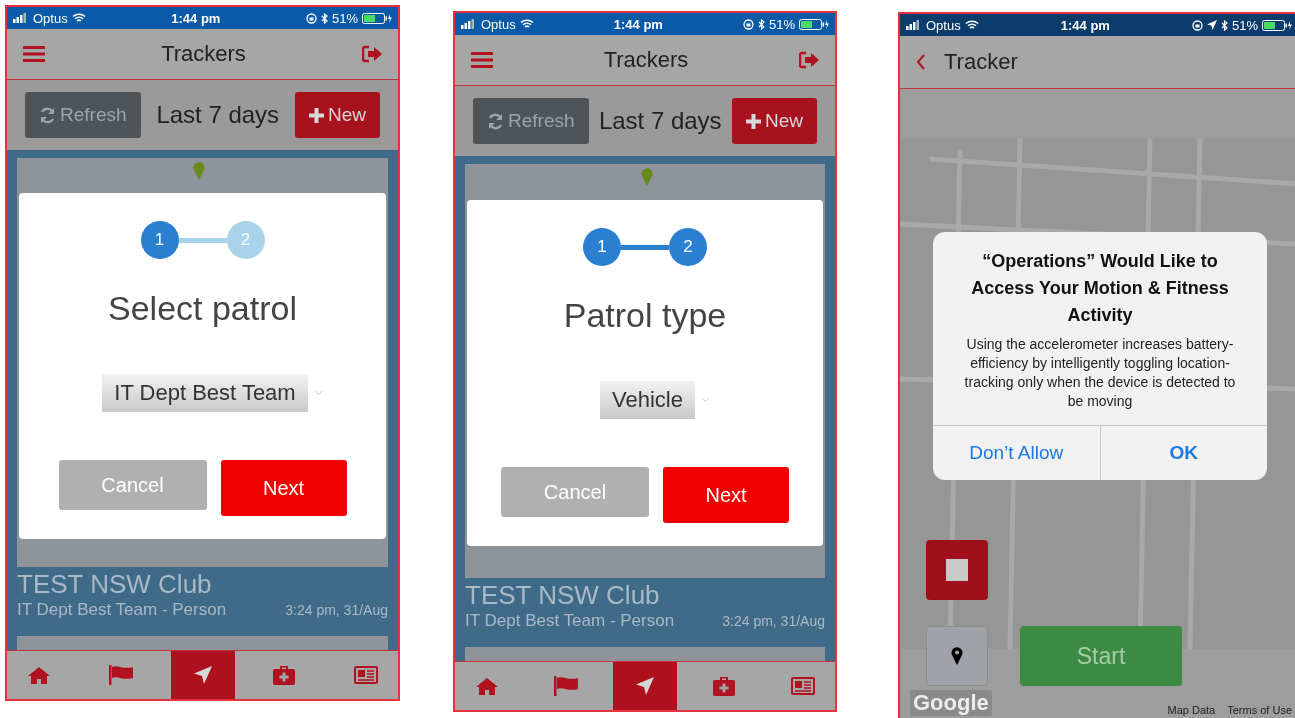  What do you see at coordinates (647, 400) in the screenshot?
I see `dropdown-select: Vehicle` at bounding box center [647, 400].